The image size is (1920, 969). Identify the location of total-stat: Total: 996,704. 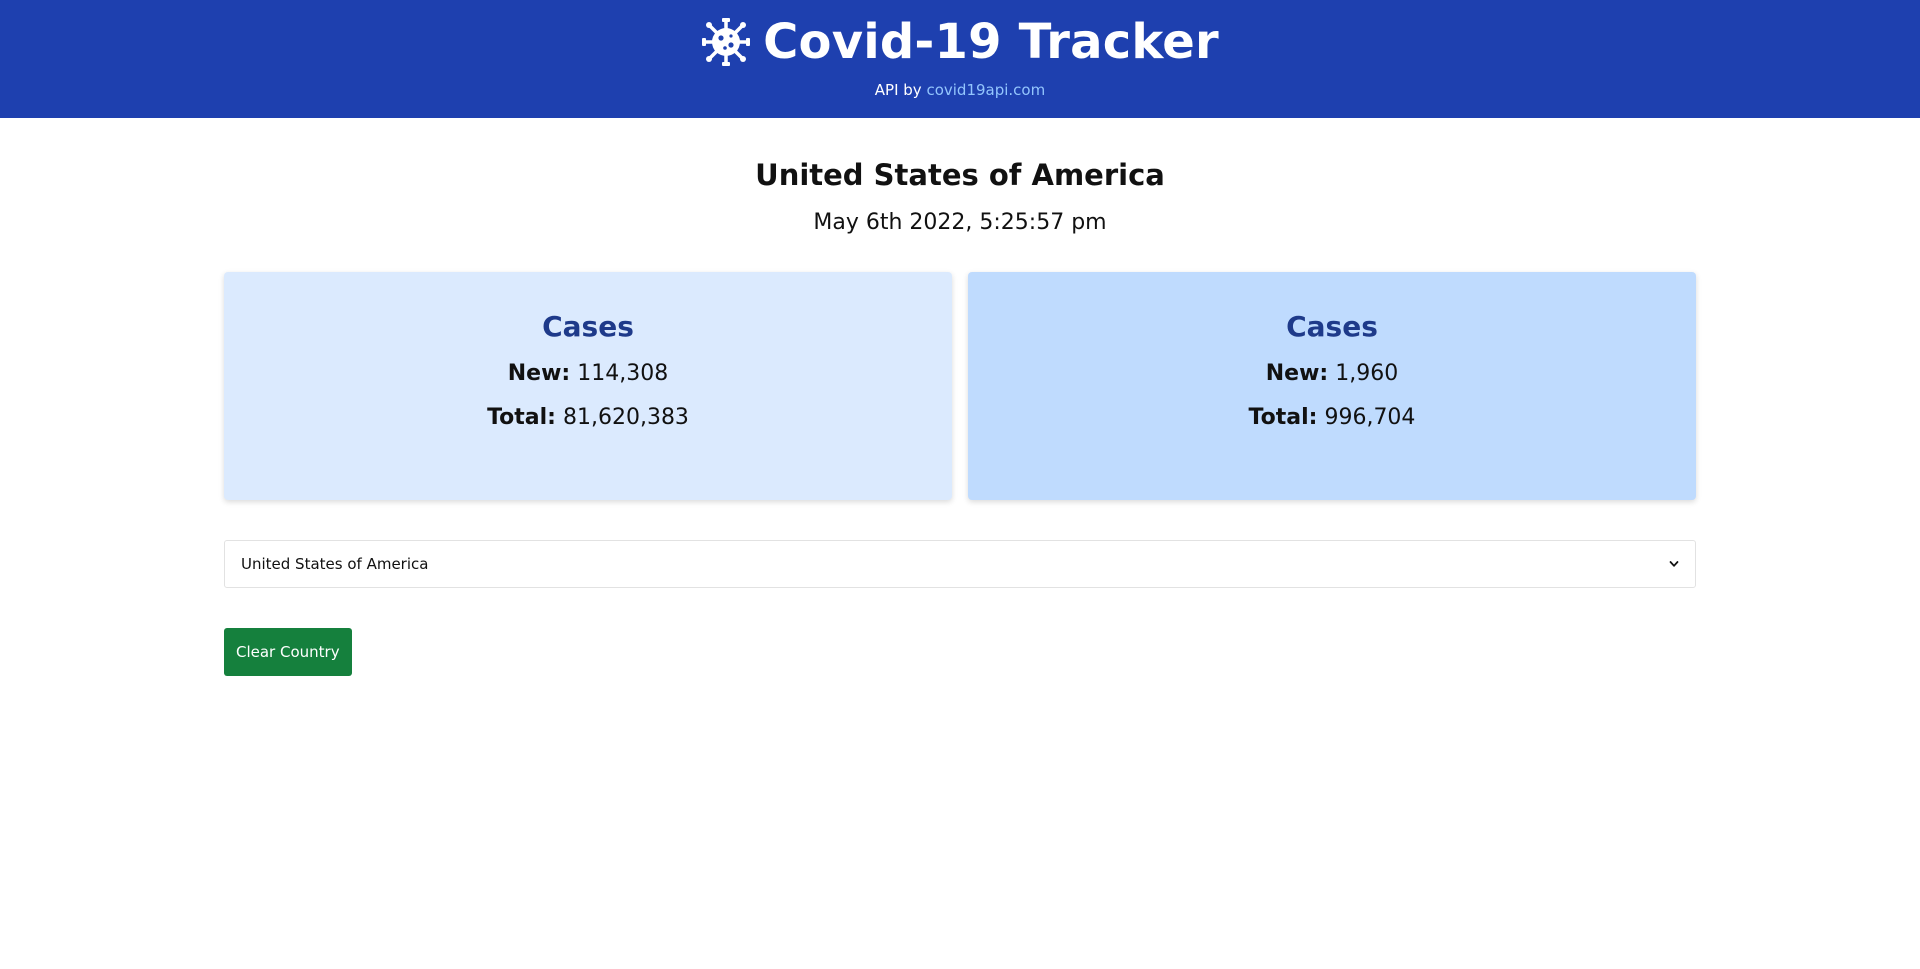
(1332, 418).